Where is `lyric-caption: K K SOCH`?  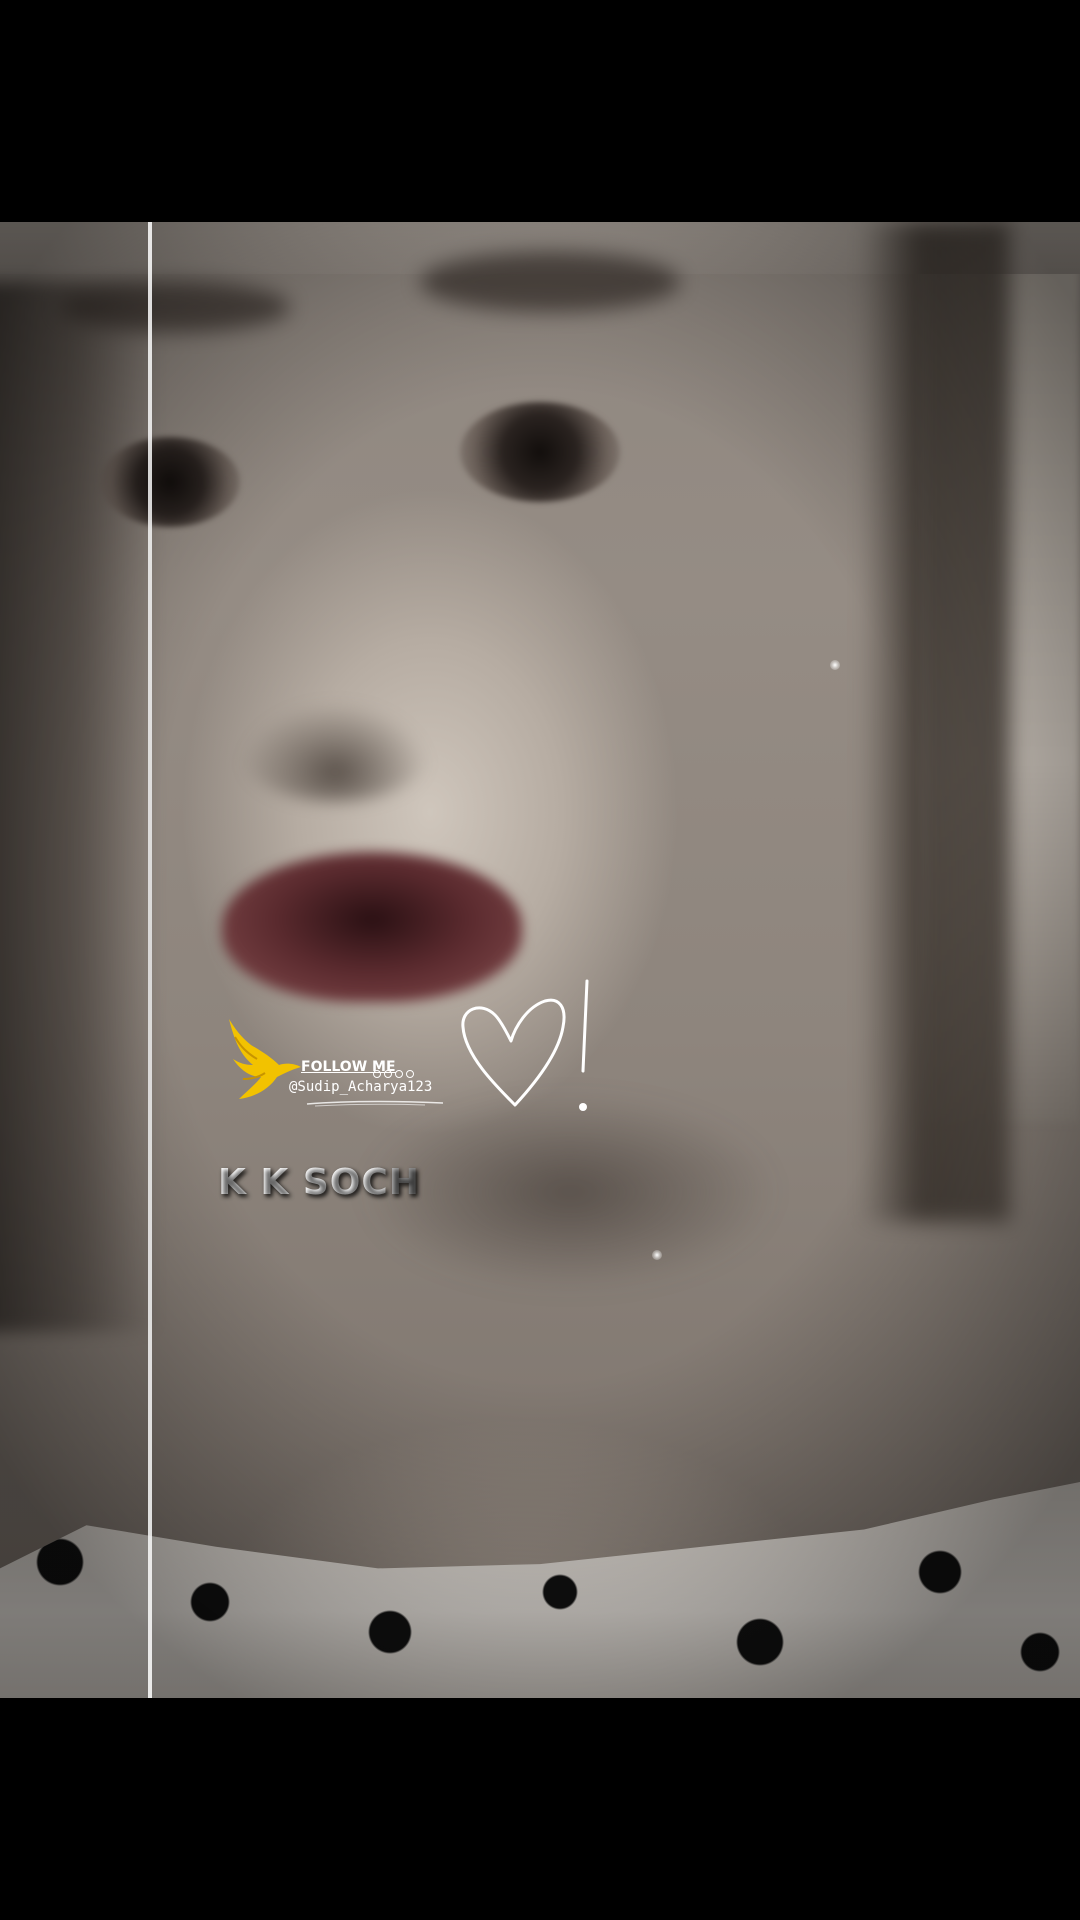 lyric-caption: K K SOCH is located at coordinates (319, 1182).